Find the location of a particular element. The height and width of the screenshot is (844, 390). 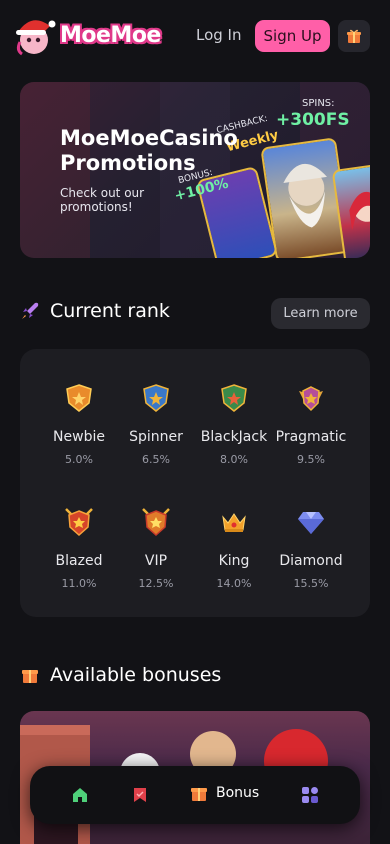

login-link: Log In is located at coordinates (219, 35).